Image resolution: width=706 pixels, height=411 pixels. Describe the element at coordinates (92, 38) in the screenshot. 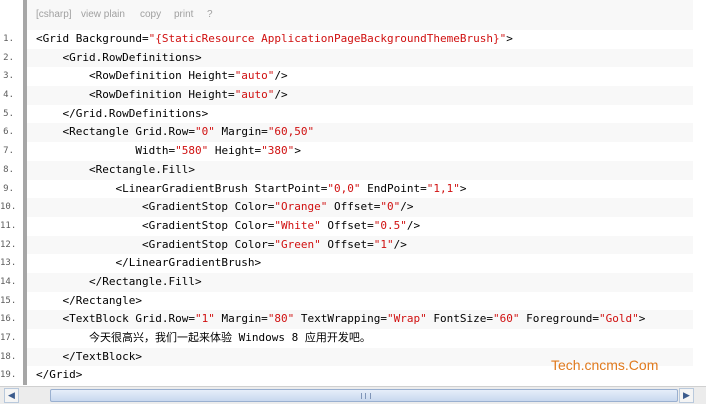

I see `code-token: <Grid Background=` at that location.